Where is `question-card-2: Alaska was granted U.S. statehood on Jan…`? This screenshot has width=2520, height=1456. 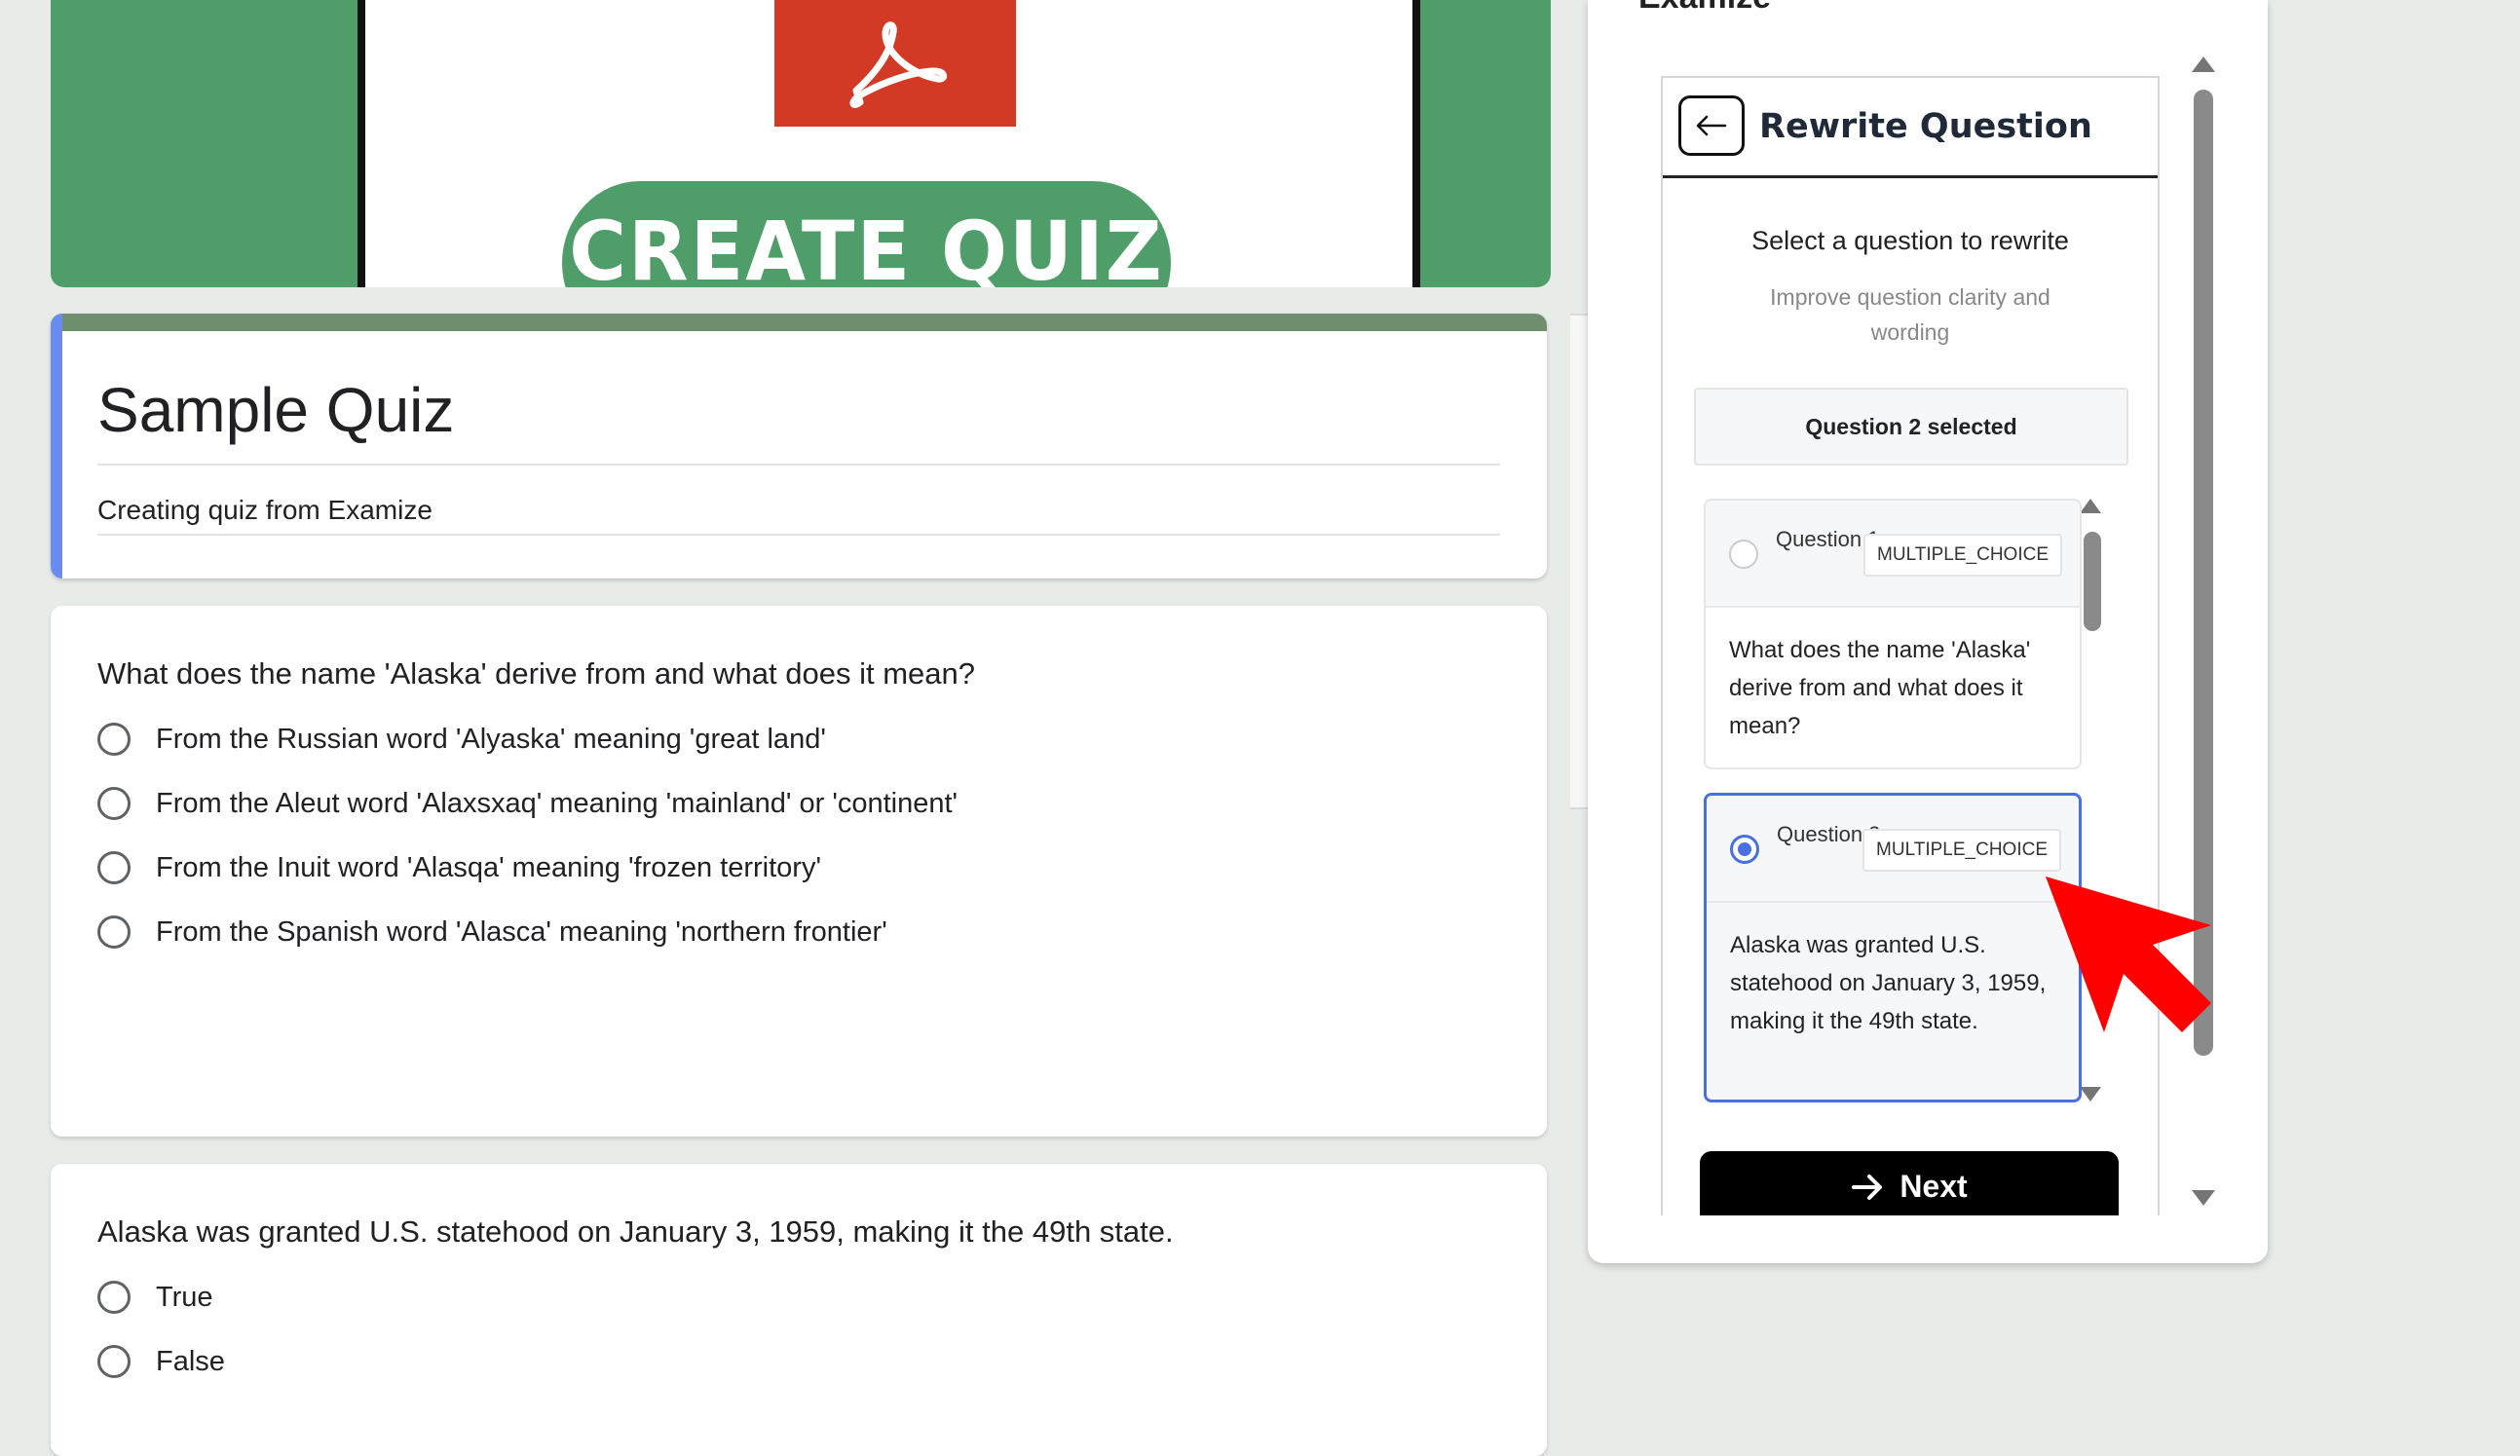
question-card-2: Alaska was granted U.S. statehood on Jan… is located at coordinates (799, 1310).